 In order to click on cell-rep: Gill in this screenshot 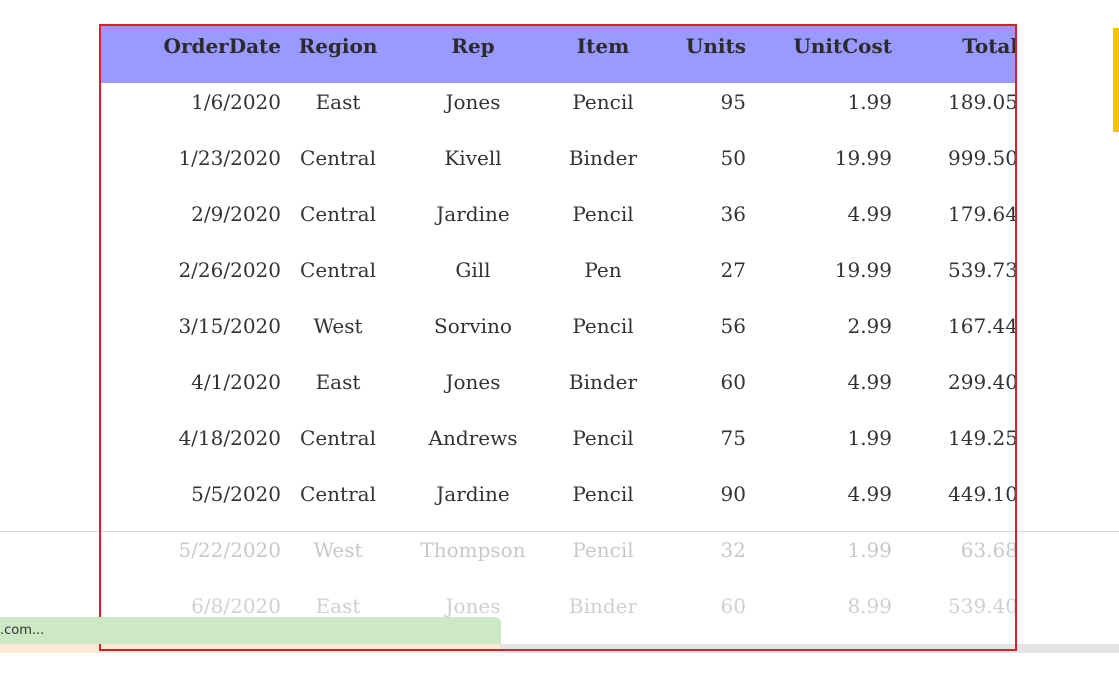, I will do `click(473, 270)`.